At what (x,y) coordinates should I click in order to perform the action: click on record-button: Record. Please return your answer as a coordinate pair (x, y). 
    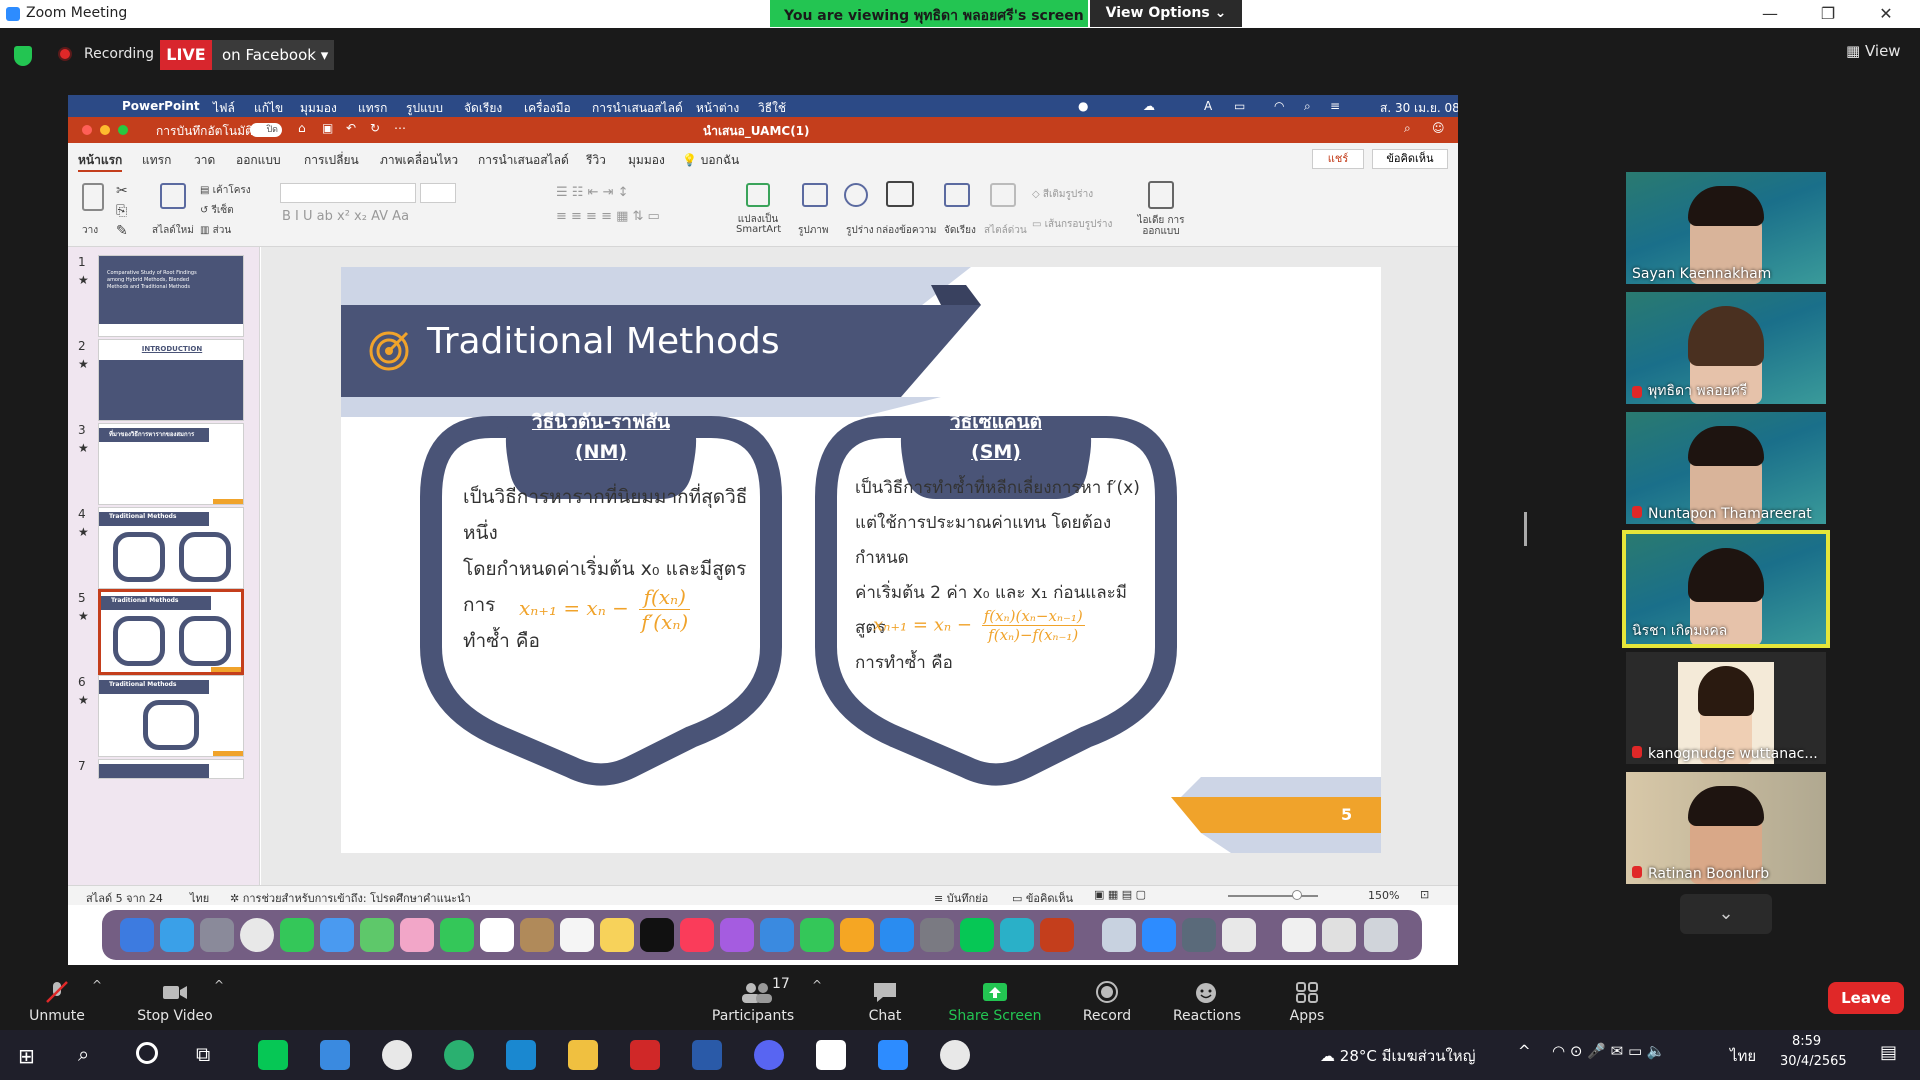
    Looking at the image, I should click on (1107, 1001).